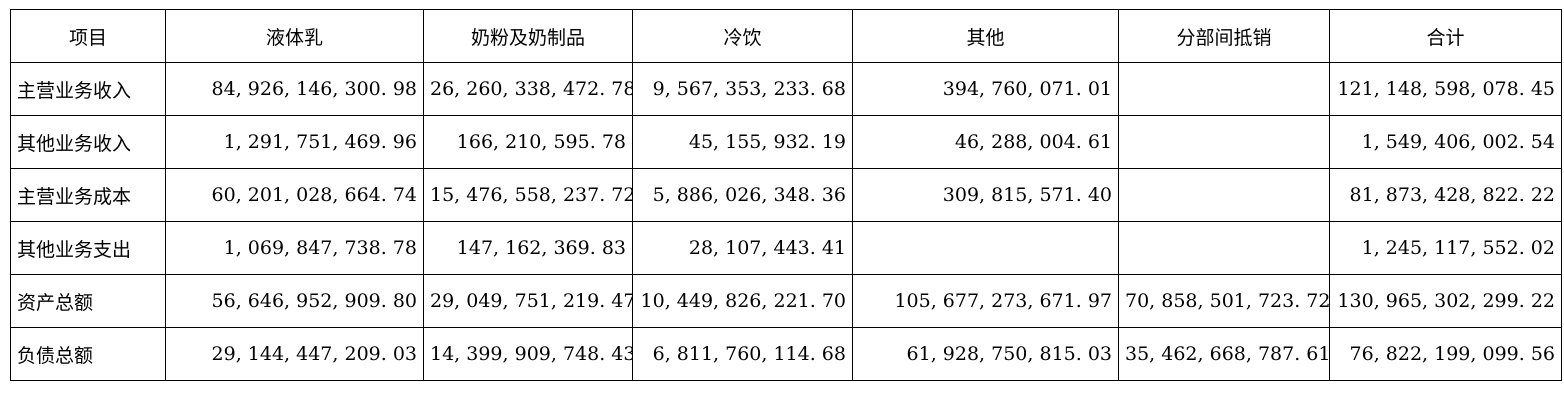 The image size is (1564, 400). Describe the element at coordinates (528, 354) in the screenshot. I see `table-cell: 14, 399, 909, 748. 43` at that location.